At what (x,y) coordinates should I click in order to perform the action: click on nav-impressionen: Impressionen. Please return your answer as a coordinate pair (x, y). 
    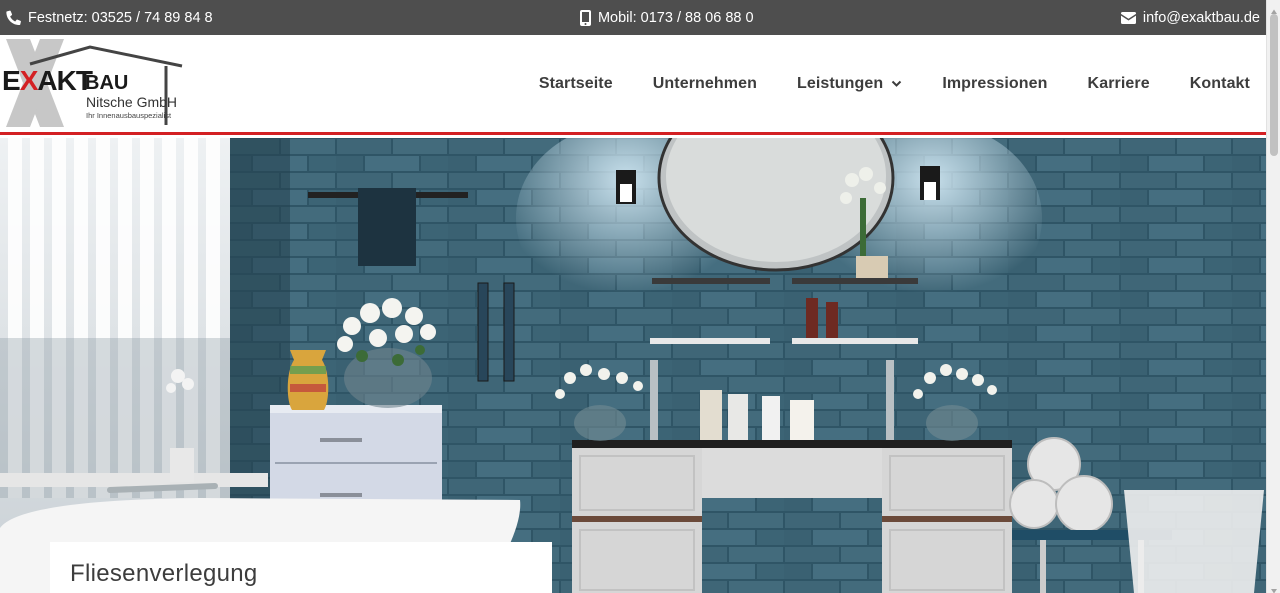
    Looking at the image, I should click on (994, 84).